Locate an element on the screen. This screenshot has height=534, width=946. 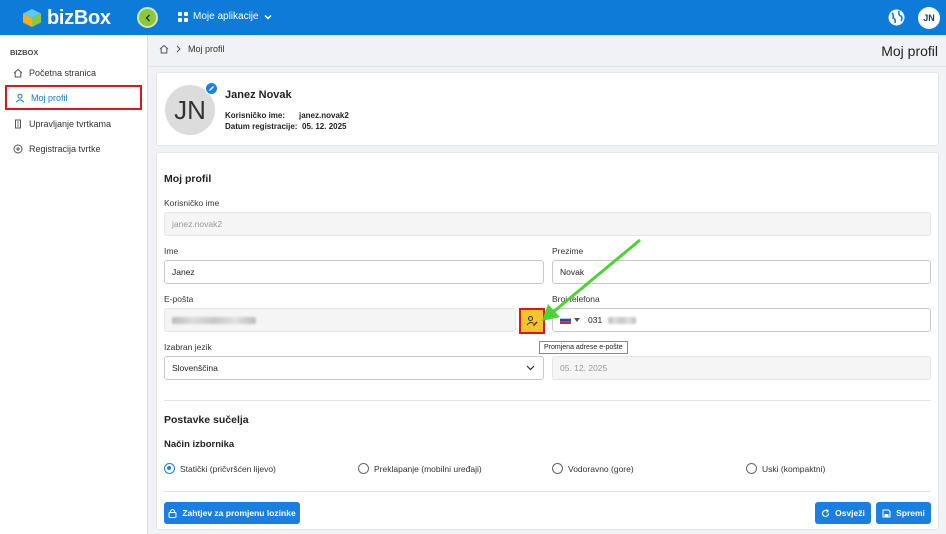
user-icon is located at coordinates (20, 98).